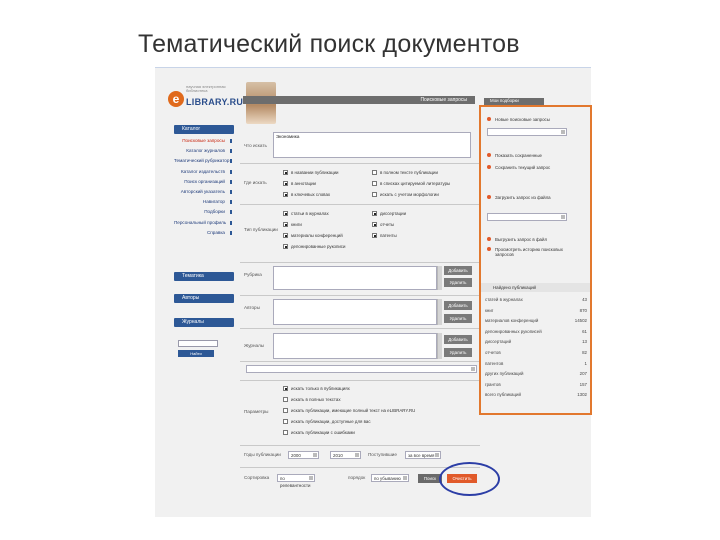 Image resolution: width=720 pixels, height=540 pixels. I want to click on slide-title: Тематический поиск документов, so click(329, 44).